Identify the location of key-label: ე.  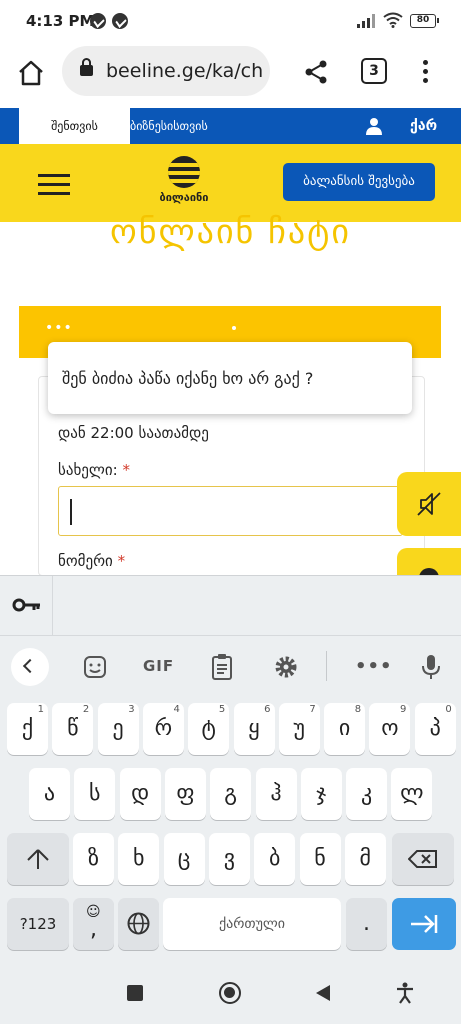
(118, 728).